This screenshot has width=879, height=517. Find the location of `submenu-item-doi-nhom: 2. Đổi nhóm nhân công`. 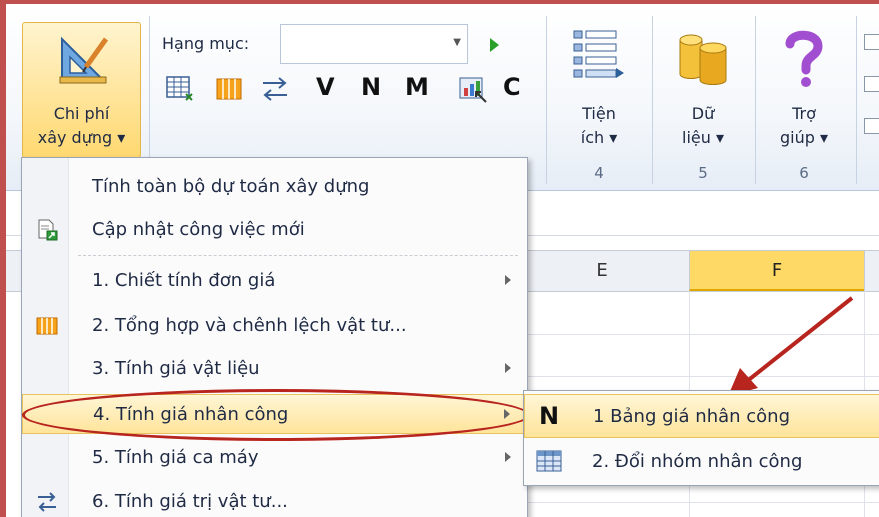

submenu-item-doi-nhom: 2. Đổi nhóm nhân công is located at coordinates (701, 462).